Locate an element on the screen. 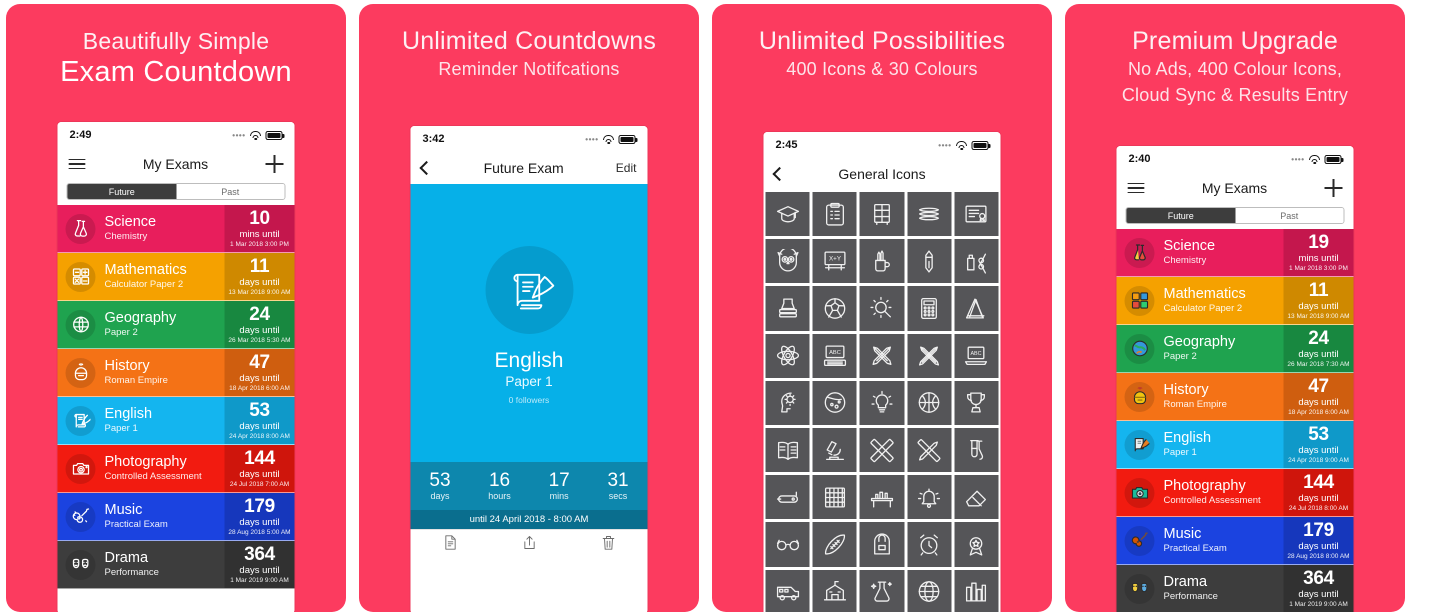 The image size is (1452, 616). award-rosette-icon is located at coordinates (976, 544).